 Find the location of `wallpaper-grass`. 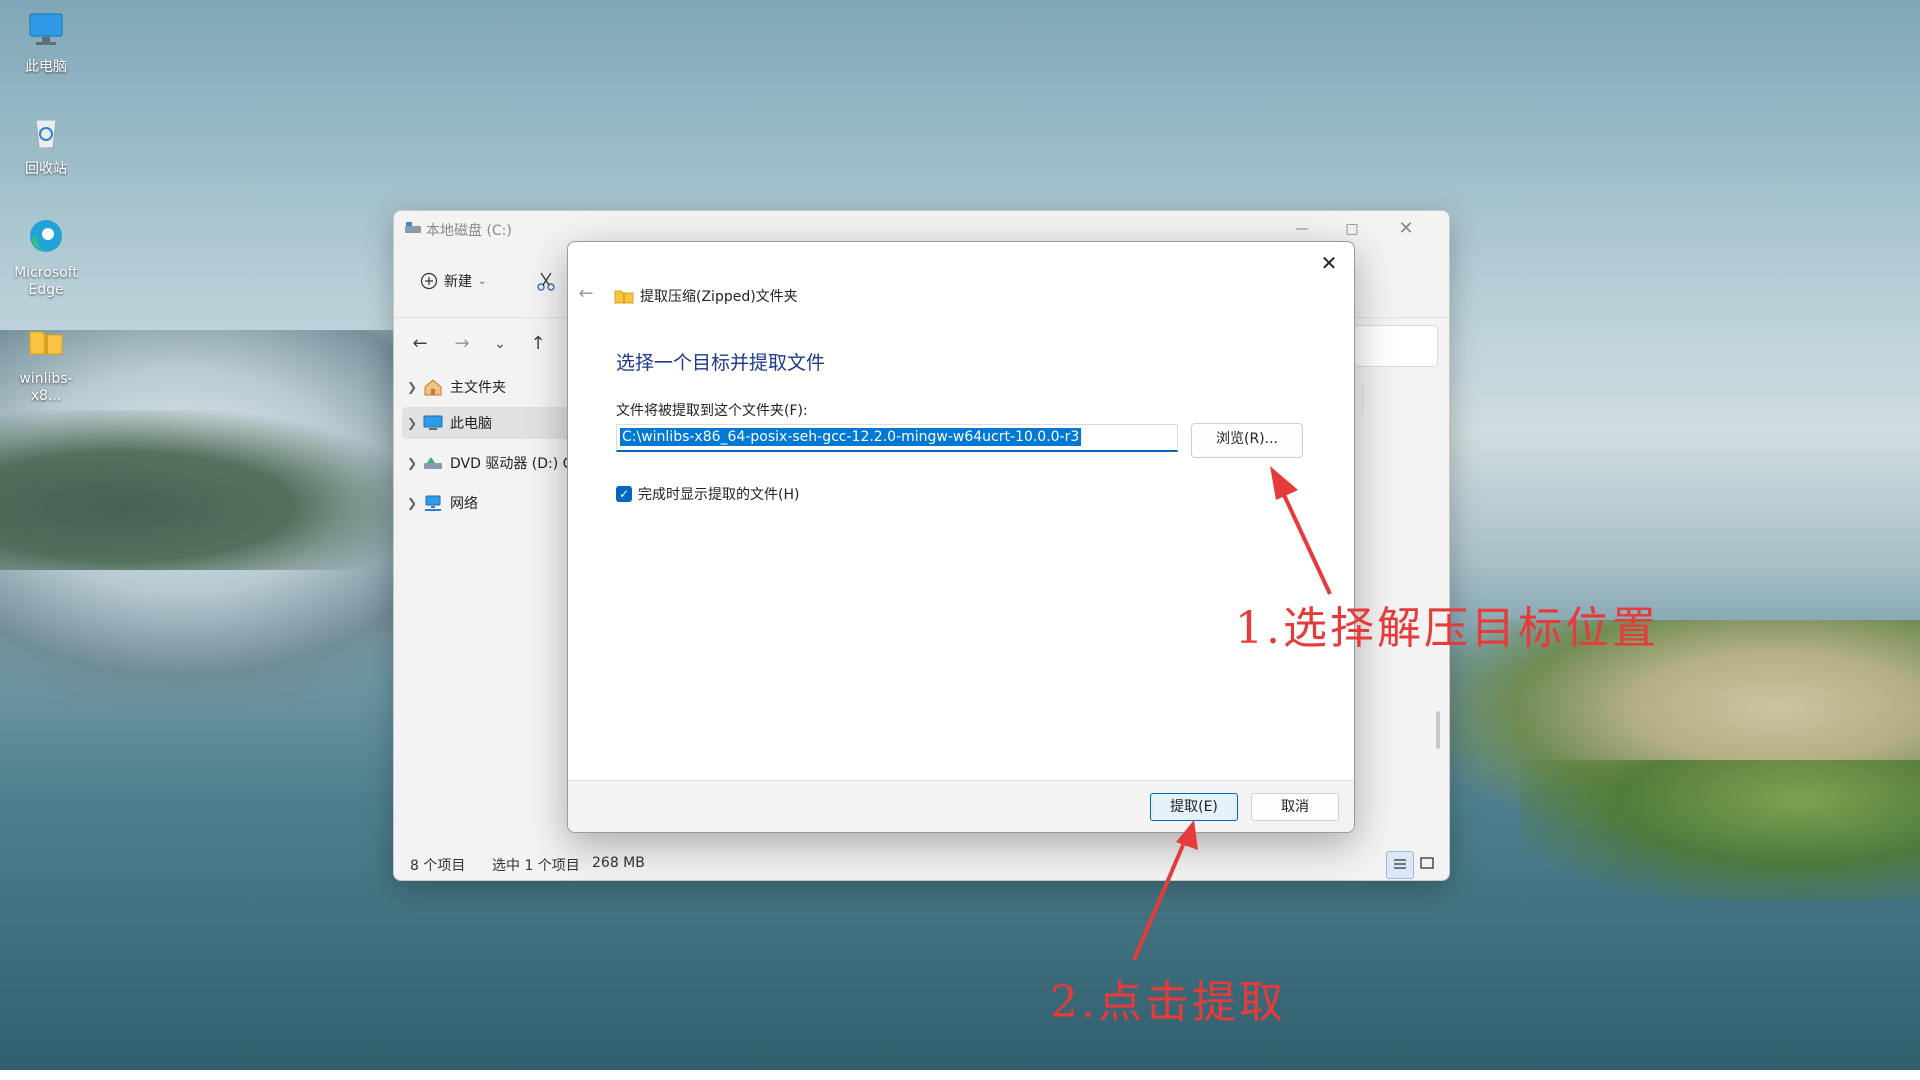

wallpaper-grass is located at coordinates (1720, 830).